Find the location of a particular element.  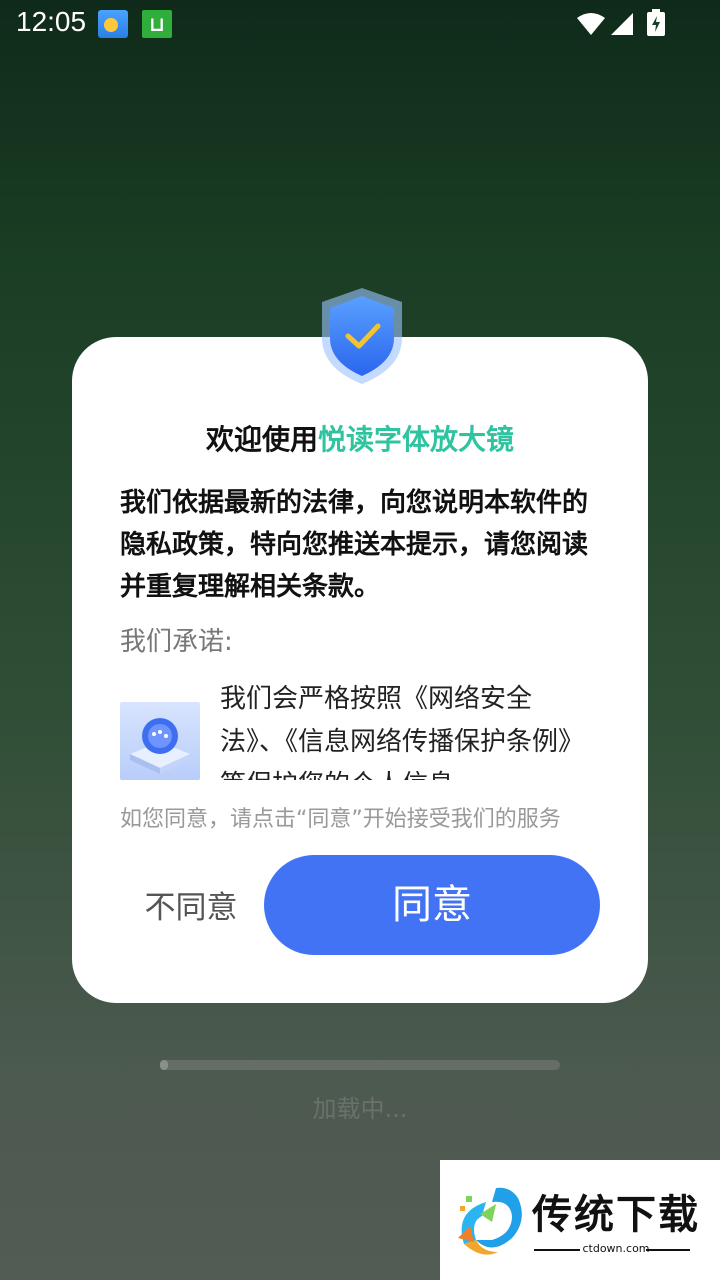

disagree-button: 不同意 is located at coordinates (191, 908).